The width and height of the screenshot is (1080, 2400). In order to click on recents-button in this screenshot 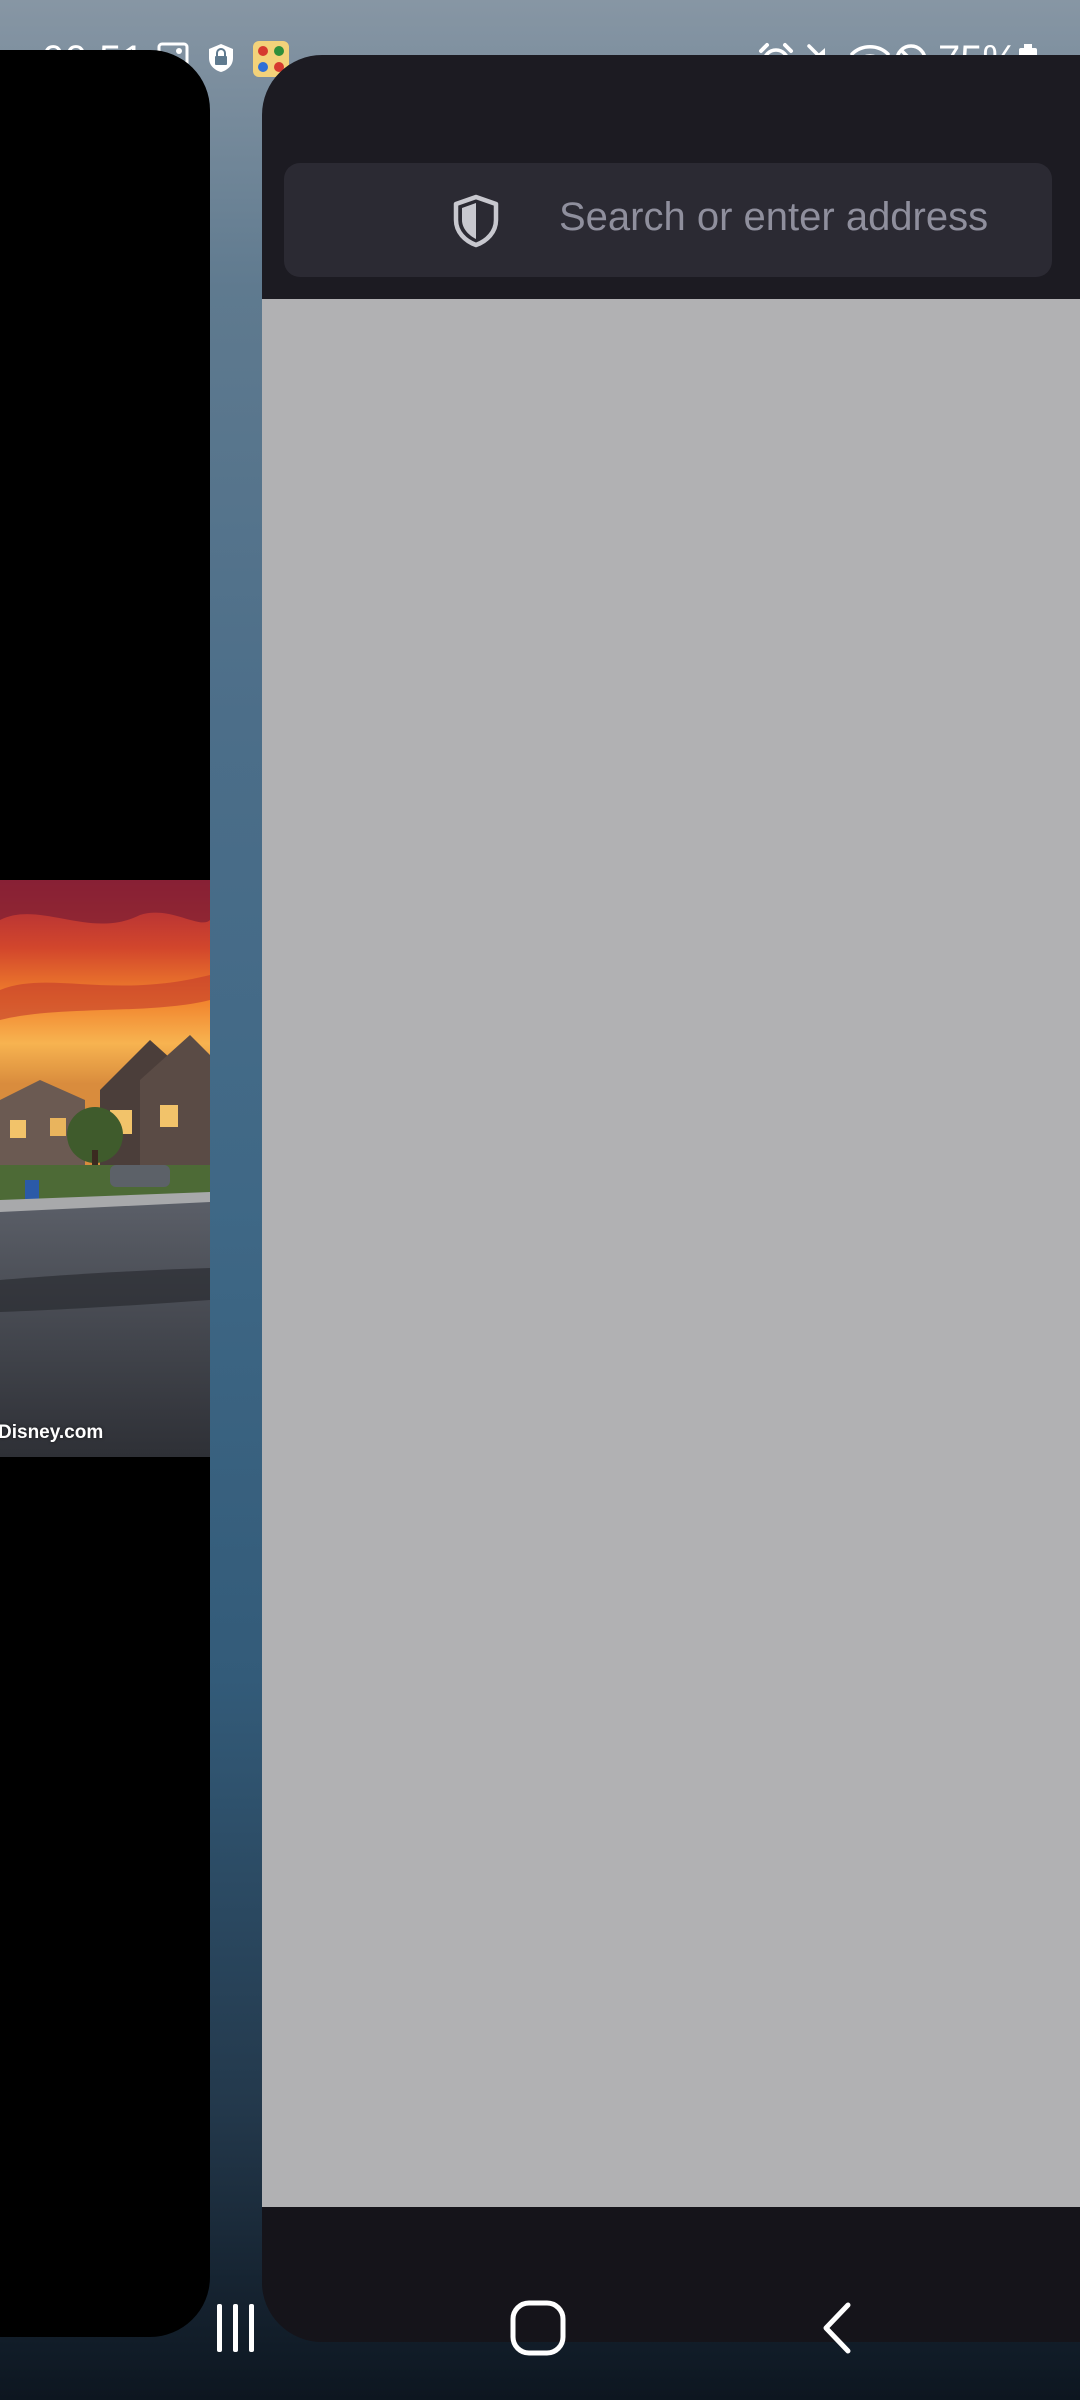, I will do `click(236, 2328)`.